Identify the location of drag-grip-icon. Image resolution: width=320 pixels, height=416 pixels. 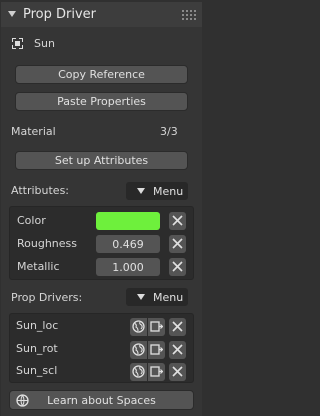
(189, 15).